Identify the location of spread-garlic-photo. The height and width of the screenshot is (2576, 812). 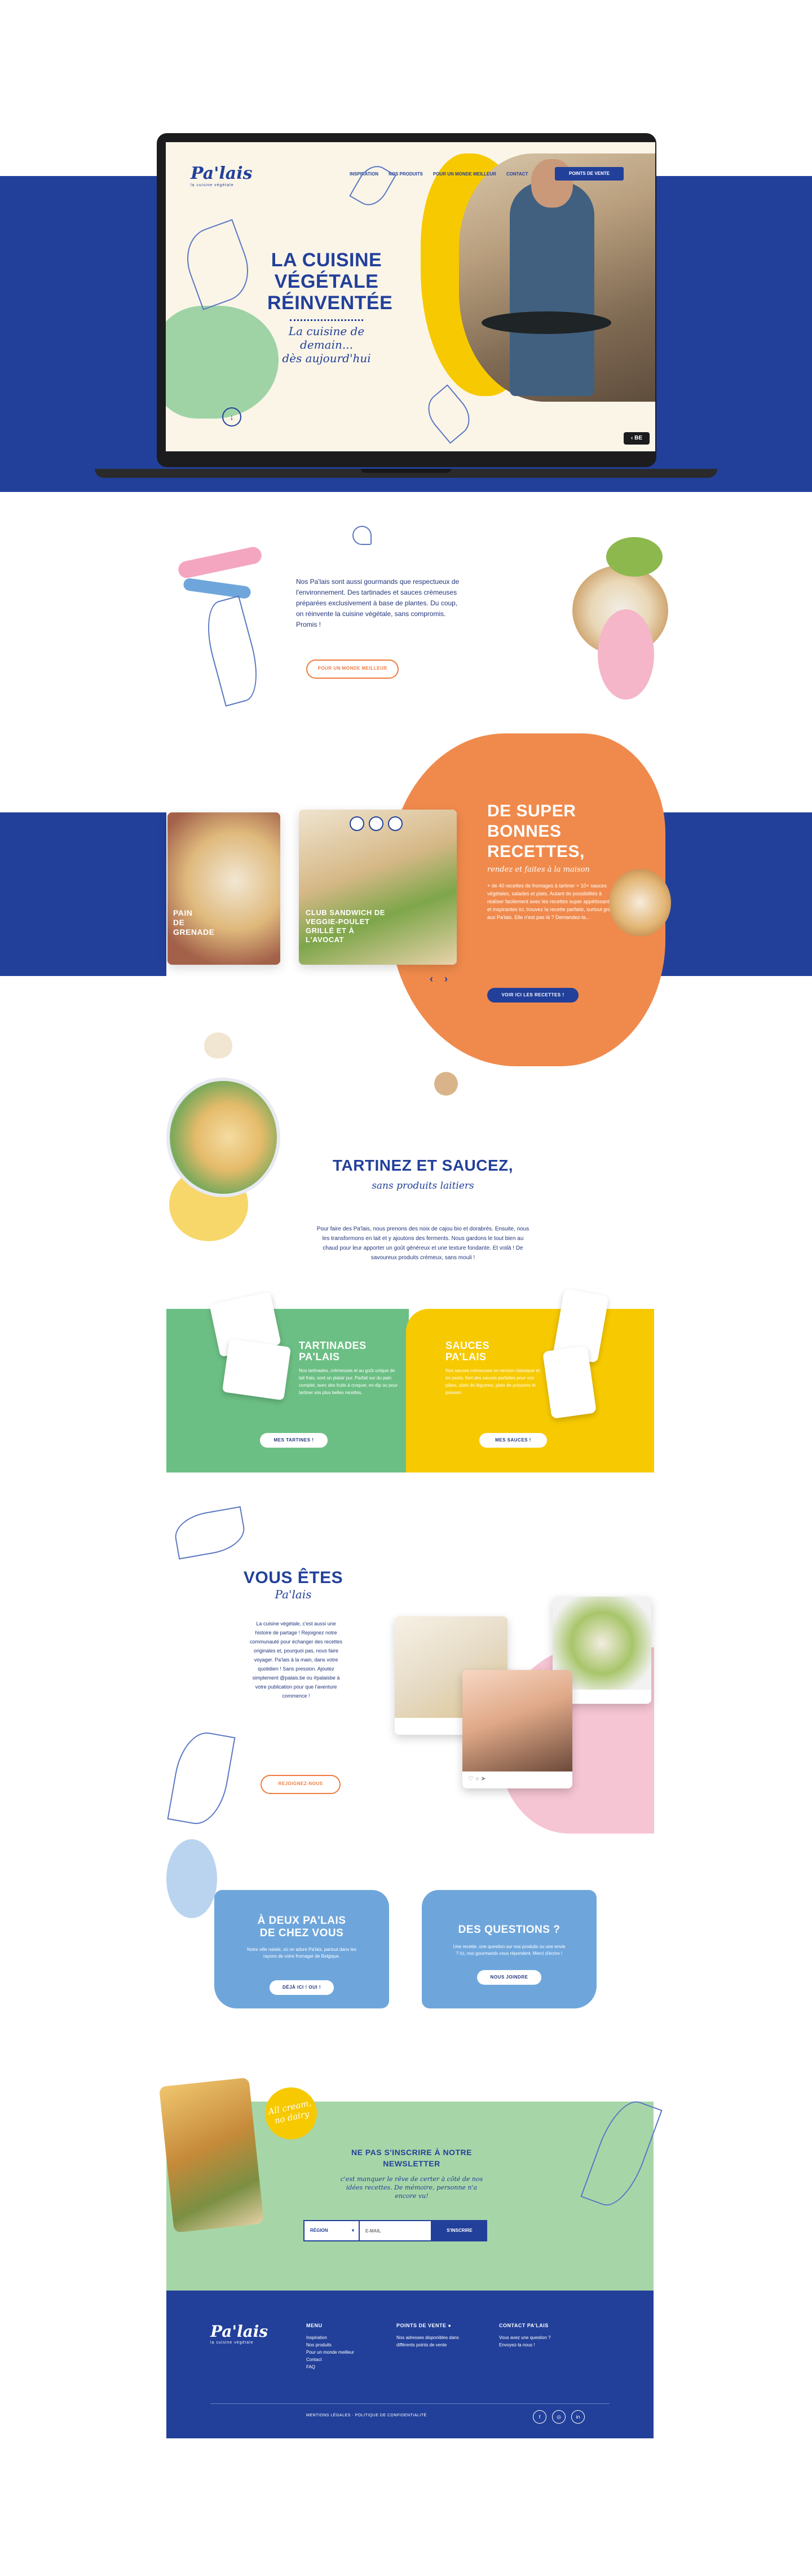
(218, 1045).